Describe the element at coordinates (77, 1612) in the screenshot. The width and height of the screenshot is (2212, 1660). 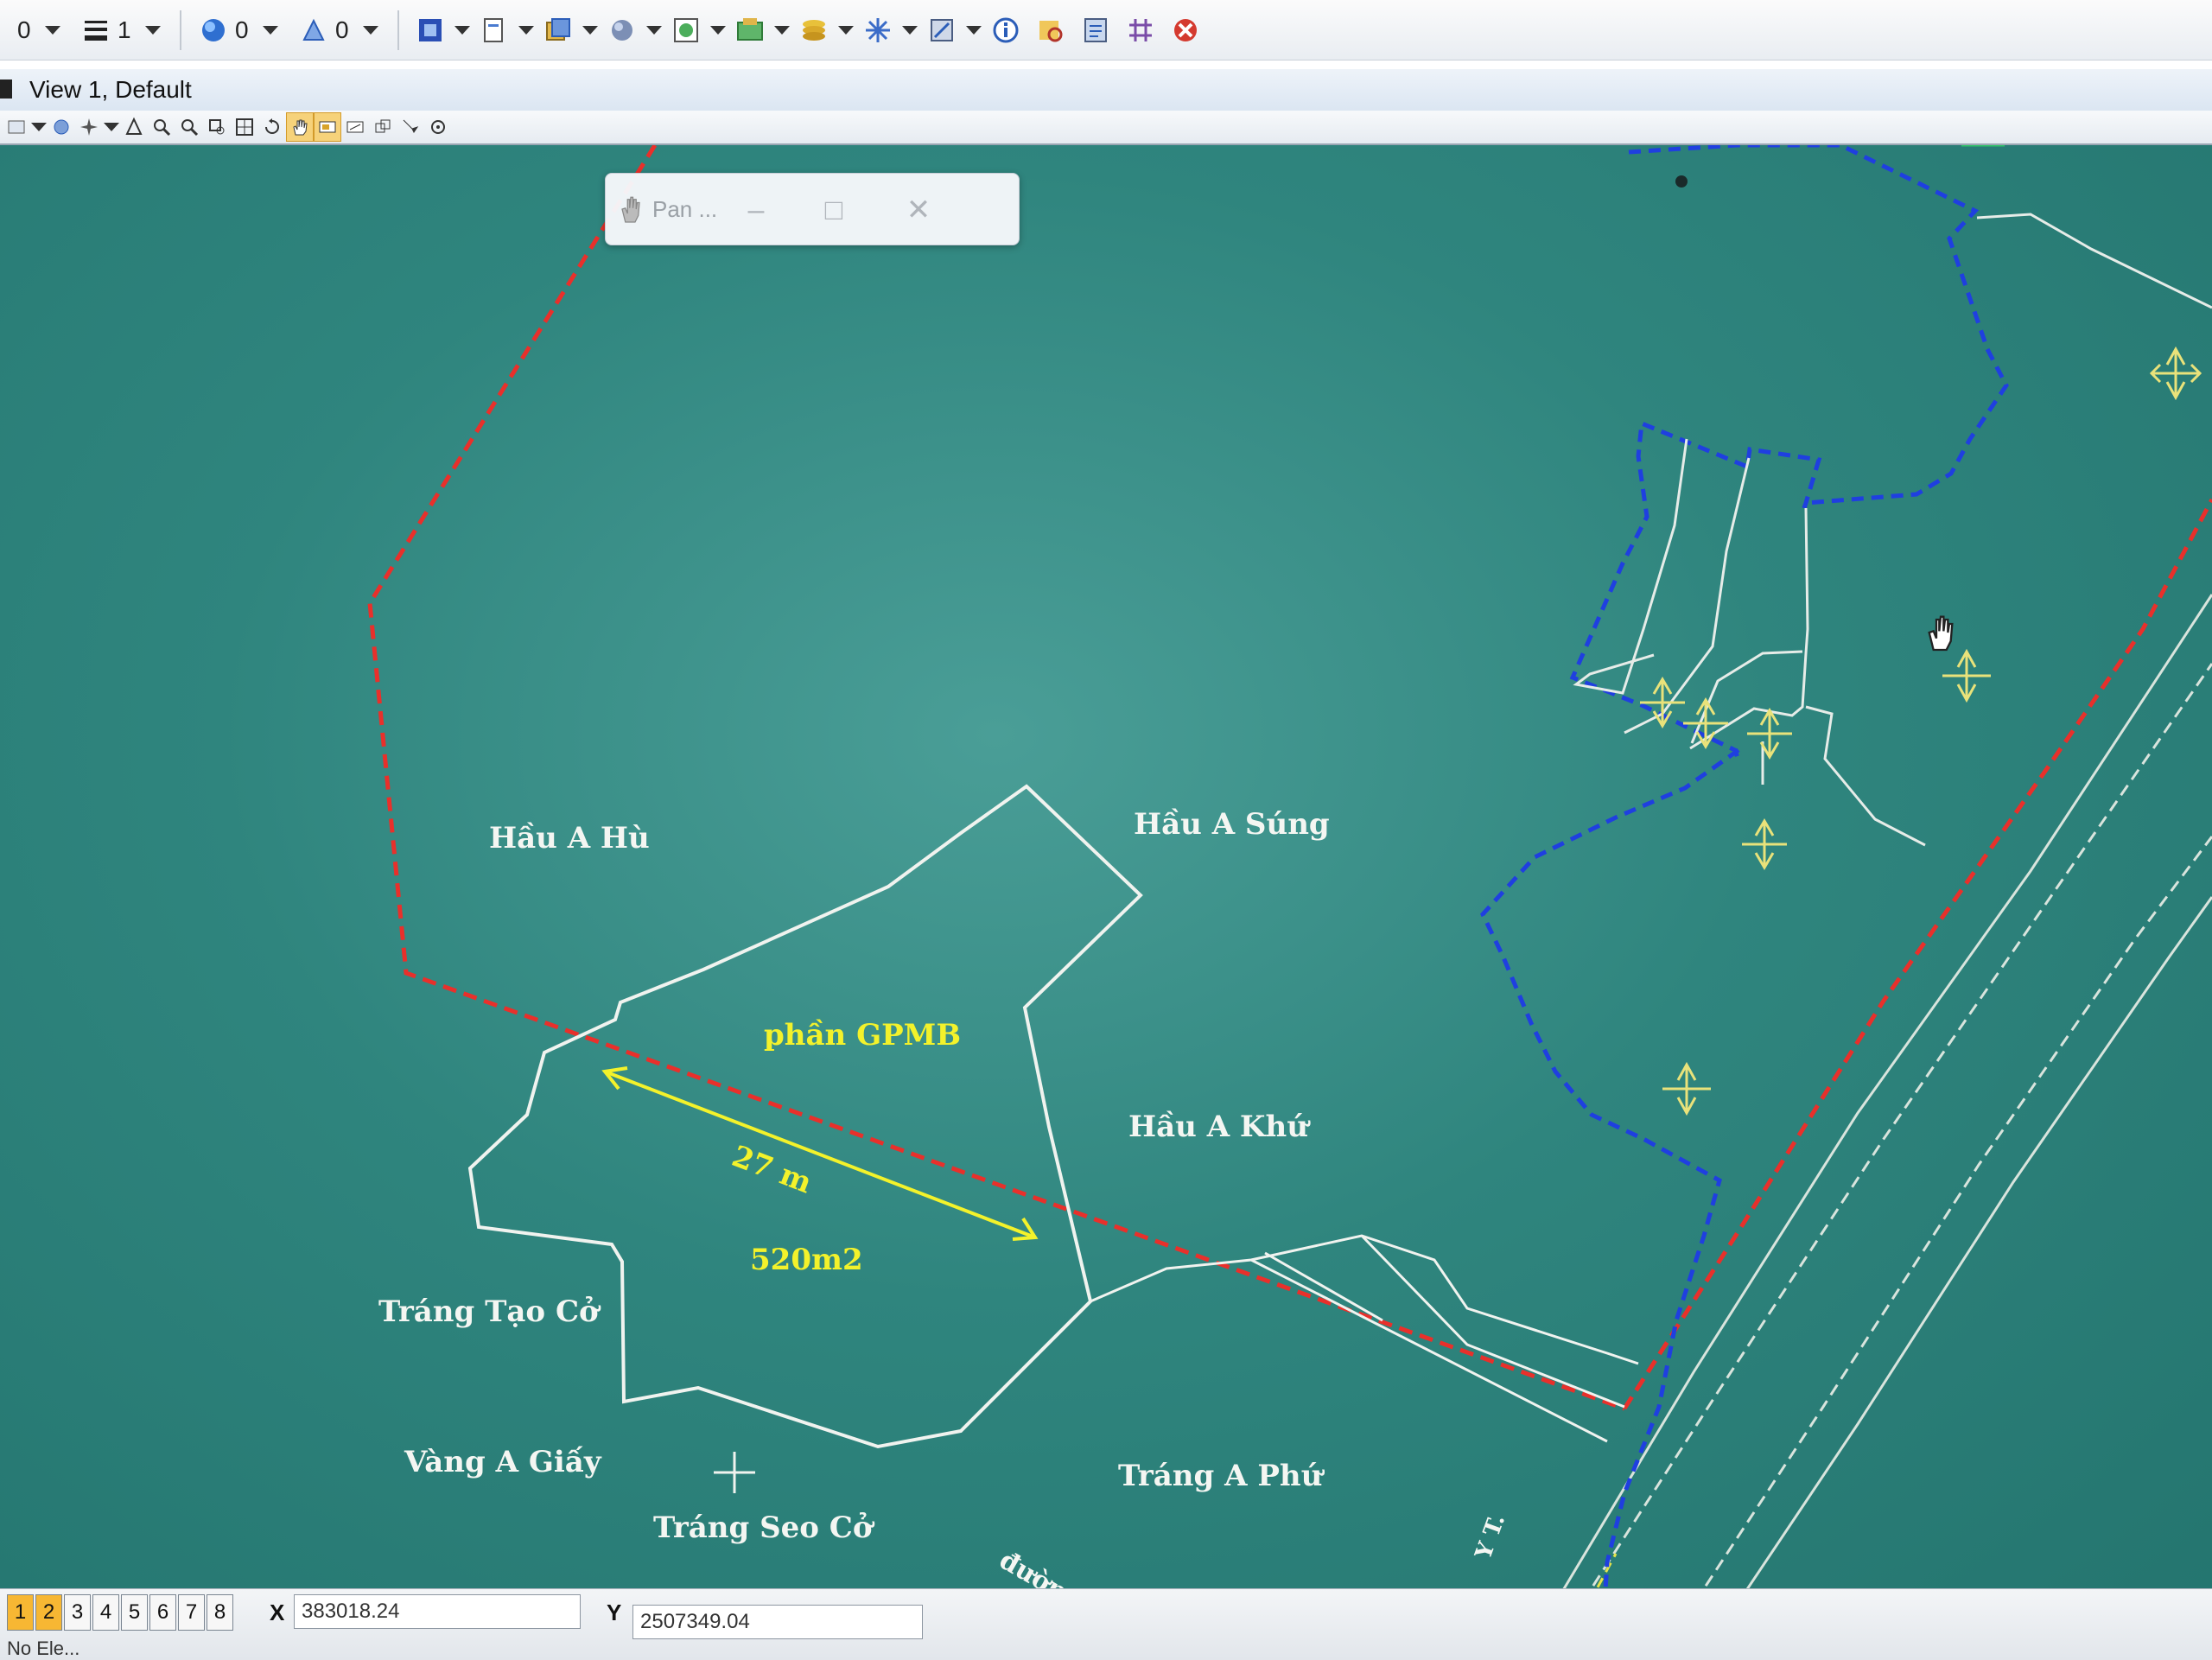
I see `view-tab-3: 3` at that location.